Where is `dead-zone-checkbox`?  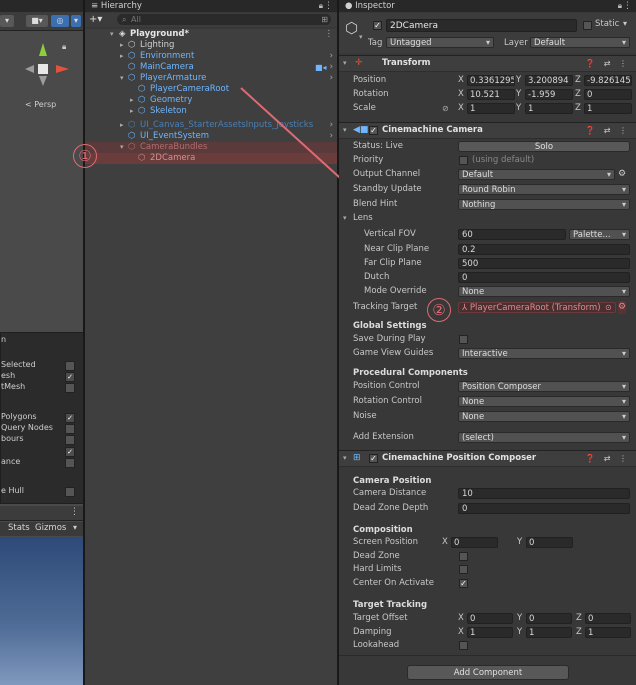
dead-zone-checkbox is located at coordinates (463, 556).